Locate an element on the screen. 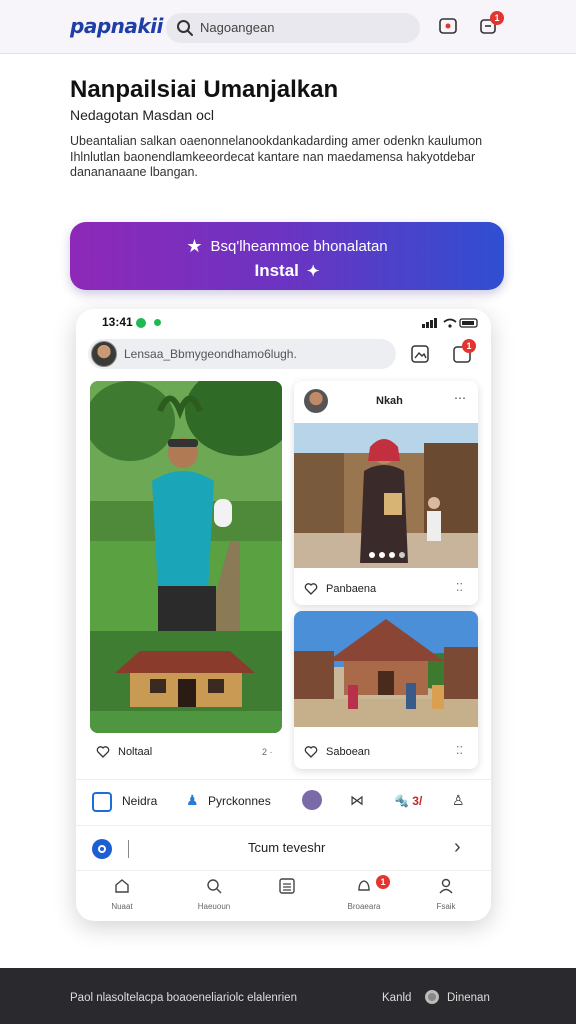 The height and width of the screenshot is (1024, 576). status-time: 13:41 is located at coordinates (117, 322).